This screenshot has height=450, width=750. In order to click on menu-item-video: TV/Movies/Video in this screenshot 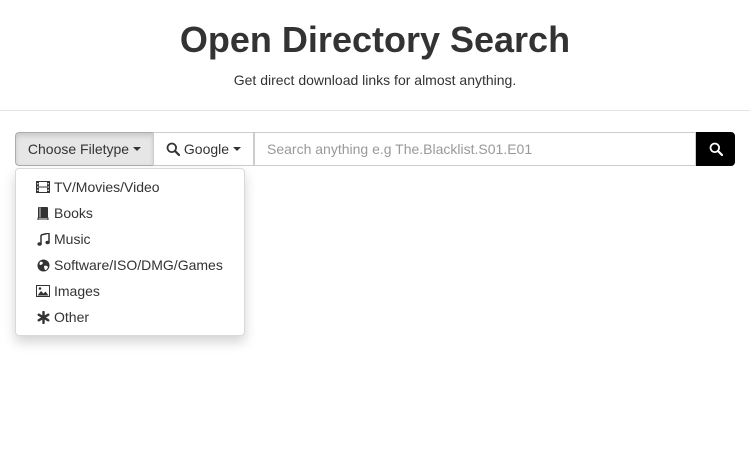, I will do `click(130, 187)`.